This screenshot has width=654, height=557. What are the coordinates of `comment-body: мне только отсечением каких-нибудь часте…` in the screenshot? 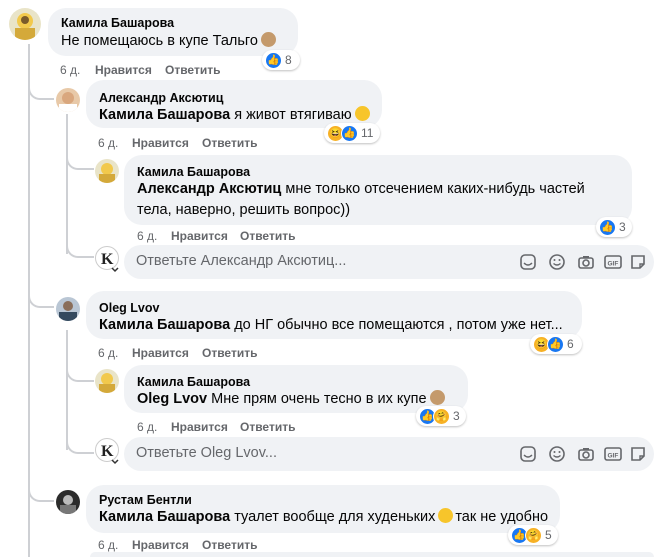 It's located at (433, 189).